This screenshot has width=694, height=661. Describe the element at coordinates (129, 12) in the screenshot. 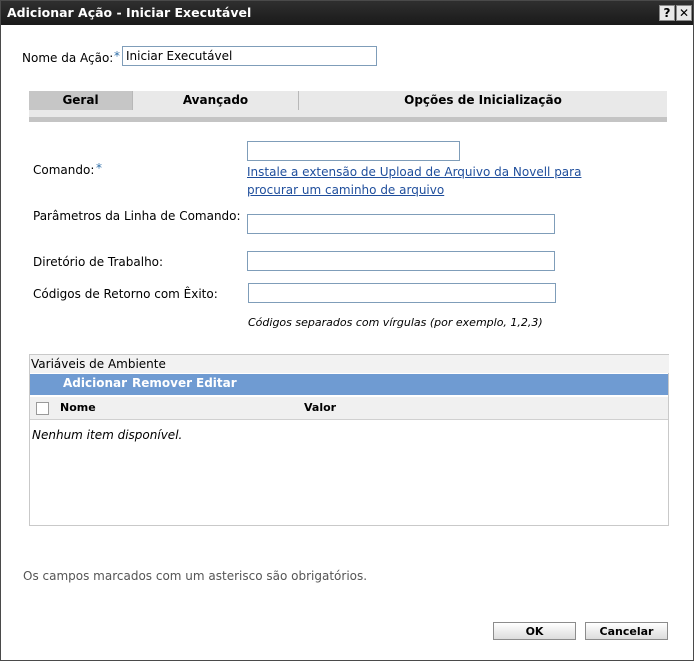

I see `dialog-title: Adicionar Ação - Iniciar Executável` at that location.